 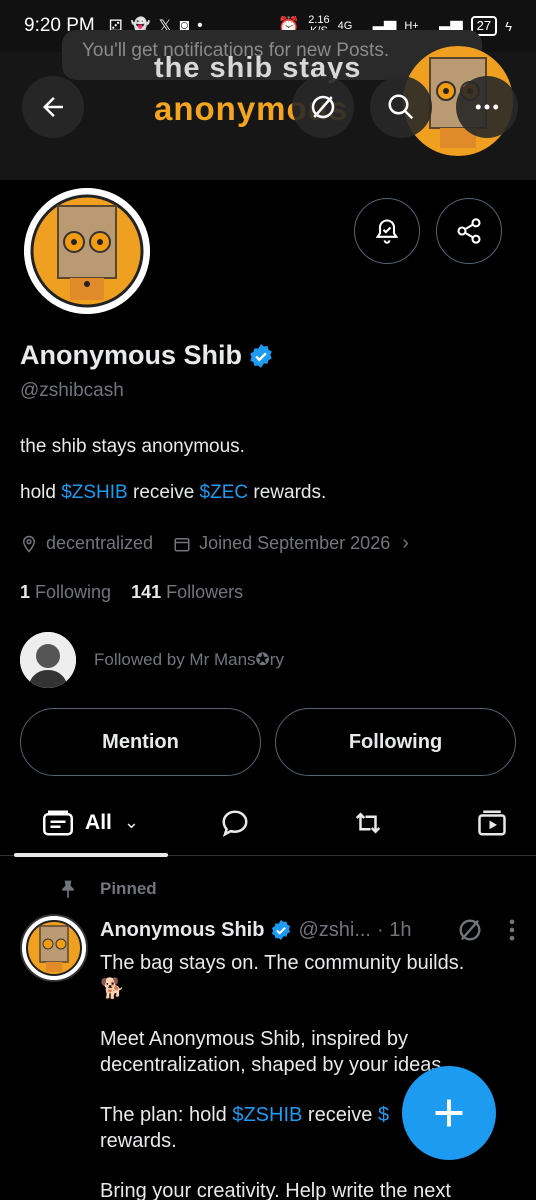 I want to click on reply-bubble-icon, so click(x=235, y=823).